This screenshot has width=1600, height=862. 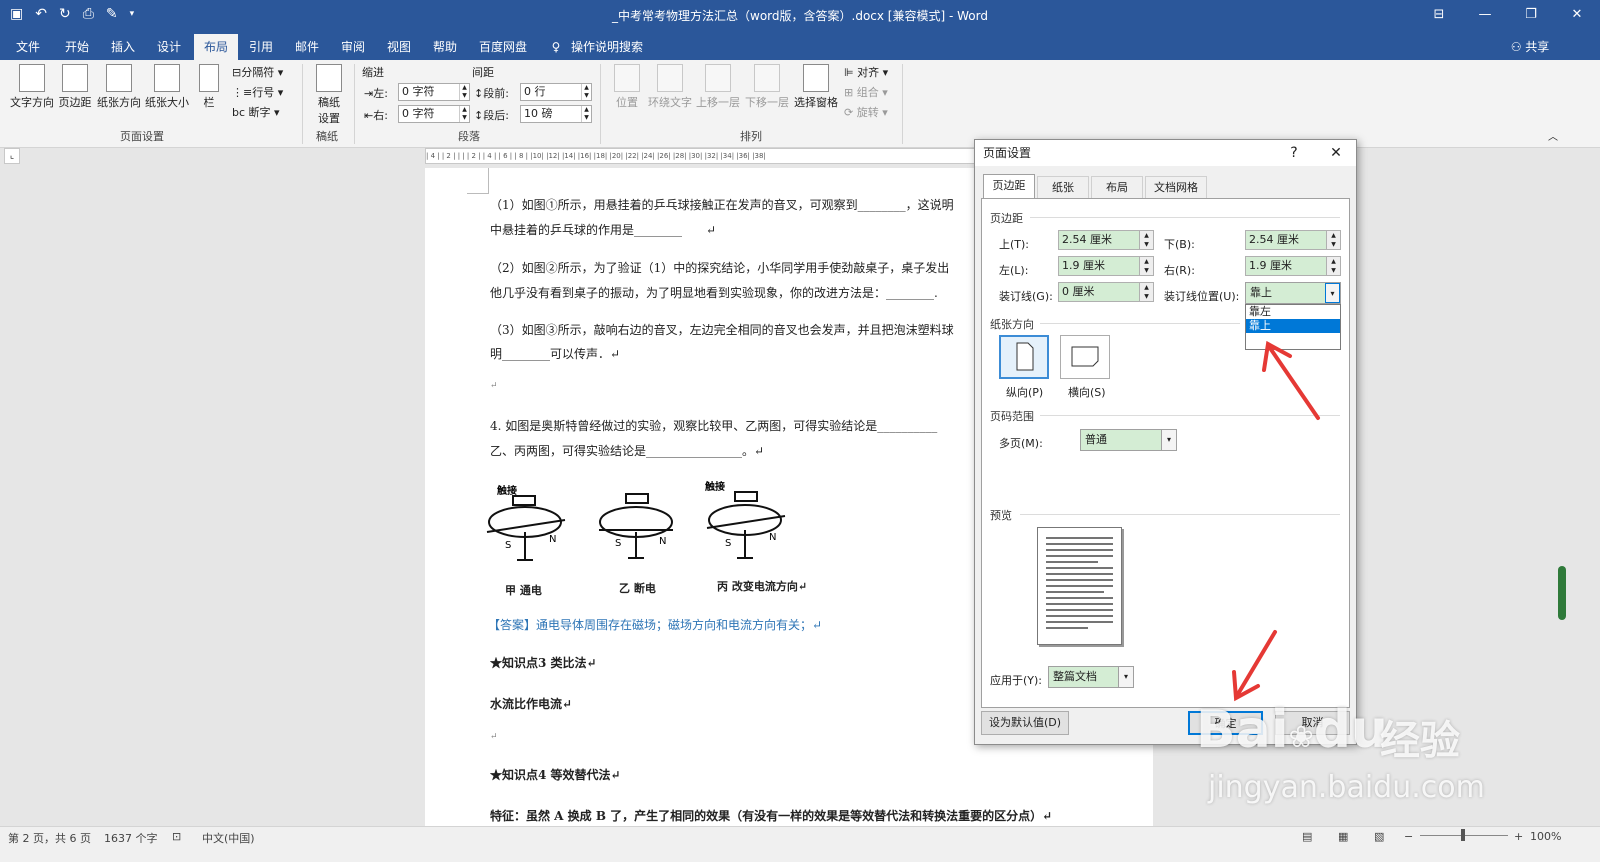 What do you see at coordinates (1485, 15) in the screenshot?
I see `minimize-icon: —` at bounding box center [1485, 15].